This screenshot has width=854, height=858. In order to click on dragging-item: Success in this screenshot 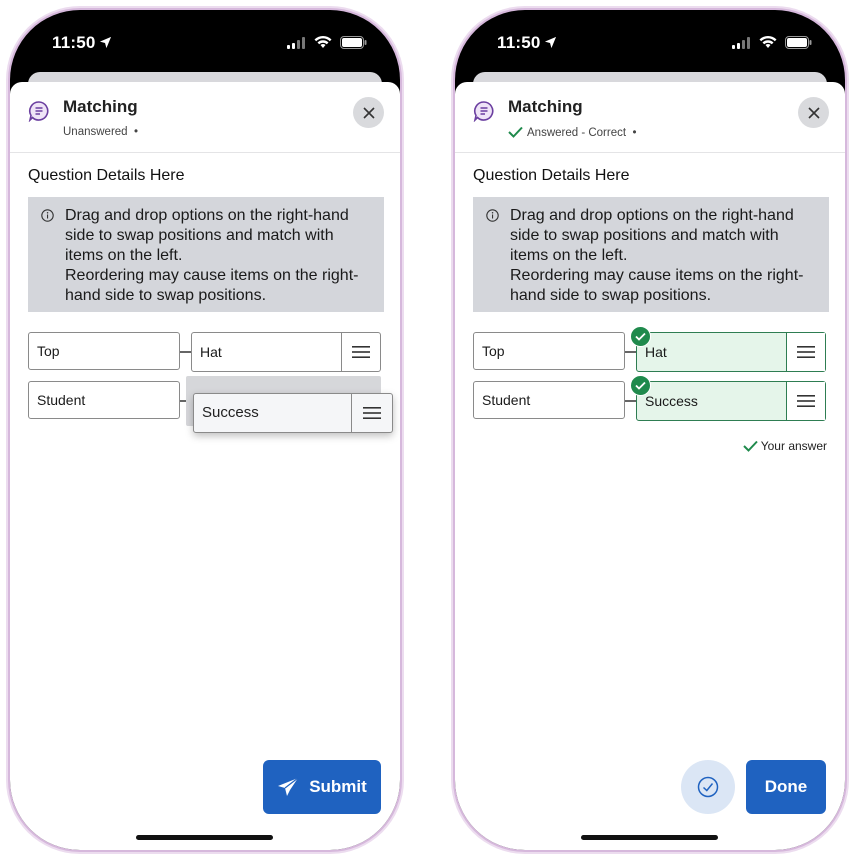, I will do `click(293, 413)`.